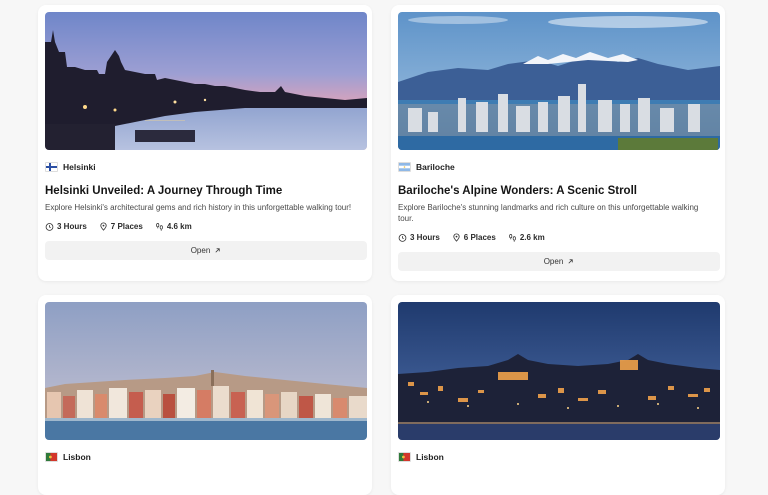  Describe the element at coordinates (526, 237) in the screenshot. I see `distance-stat: 2.6 km` at that location.